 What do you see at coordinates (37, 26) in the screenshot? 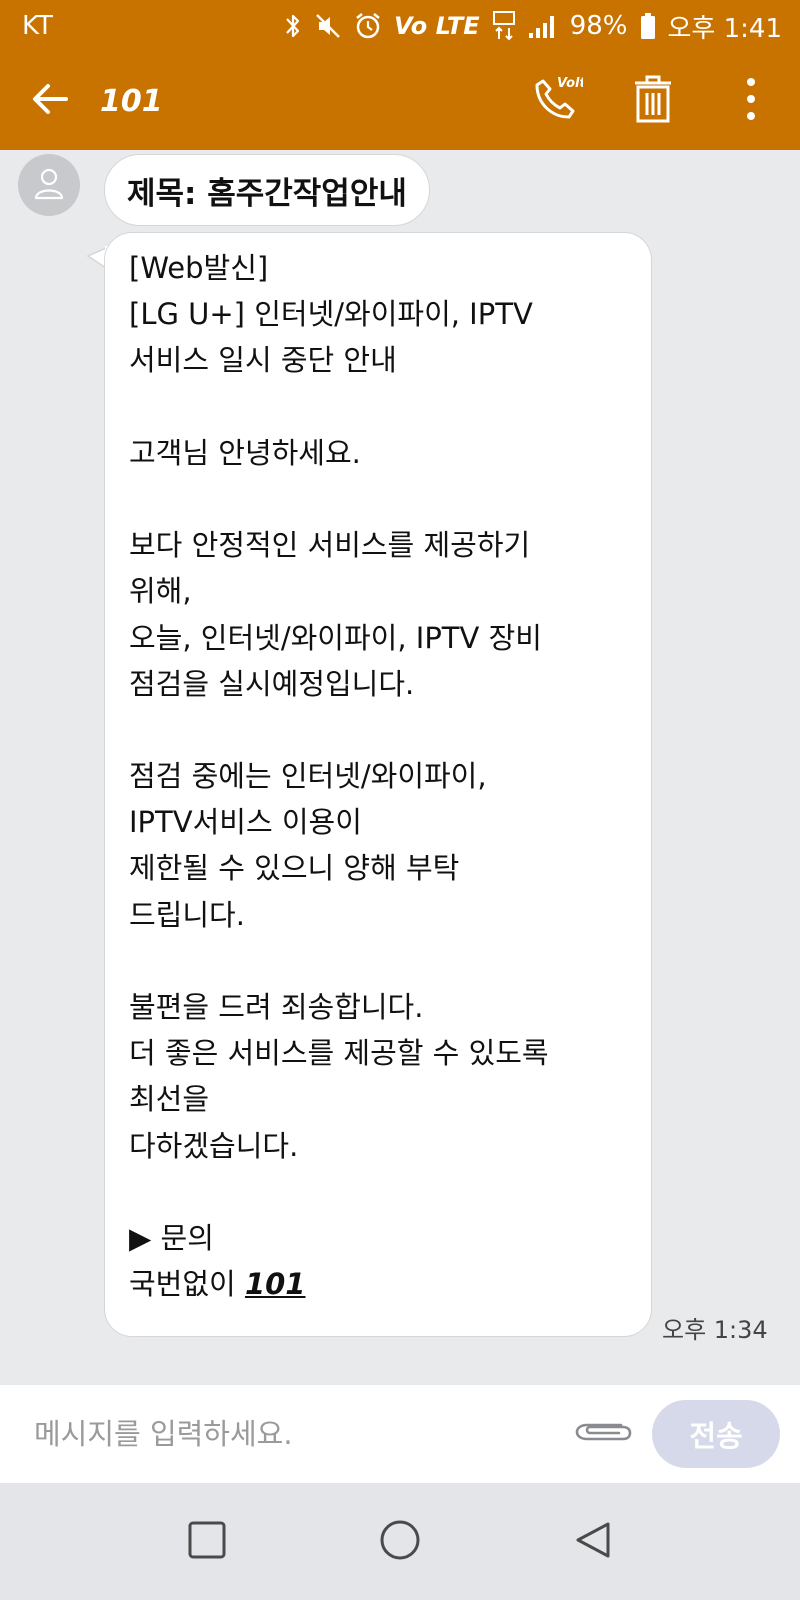
I see `carrier-label: KT` at bounding box center [37, 26].